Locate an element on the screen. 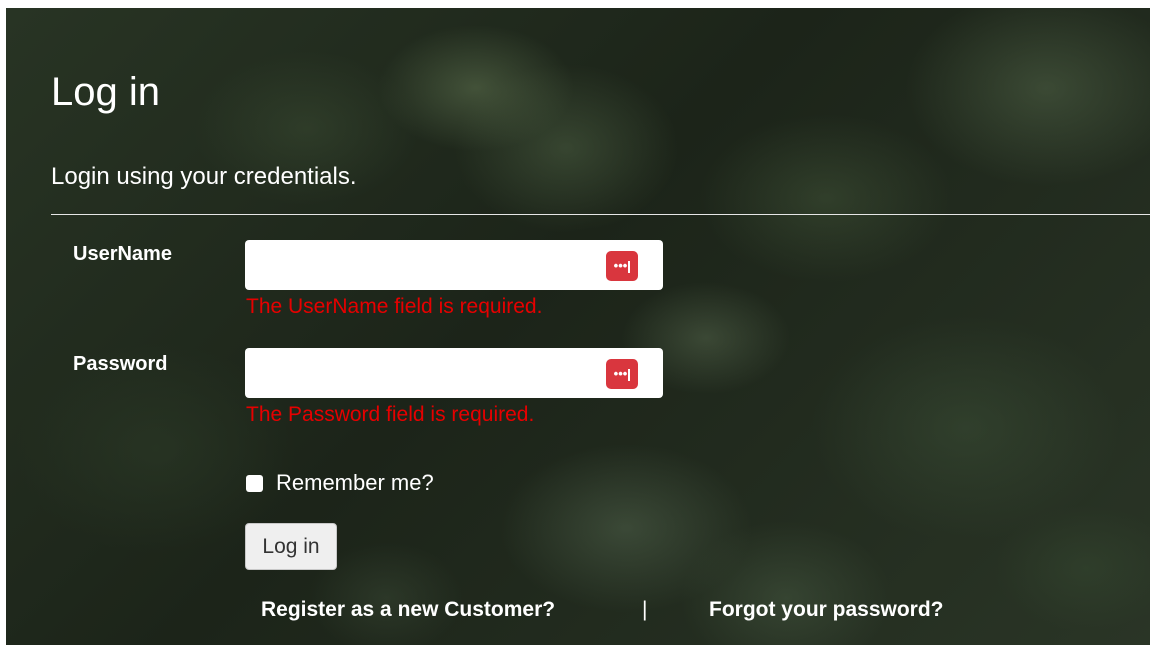 This screenshot has width=1150, height=645. login-button: Log in is located at coordinates (291, 546).